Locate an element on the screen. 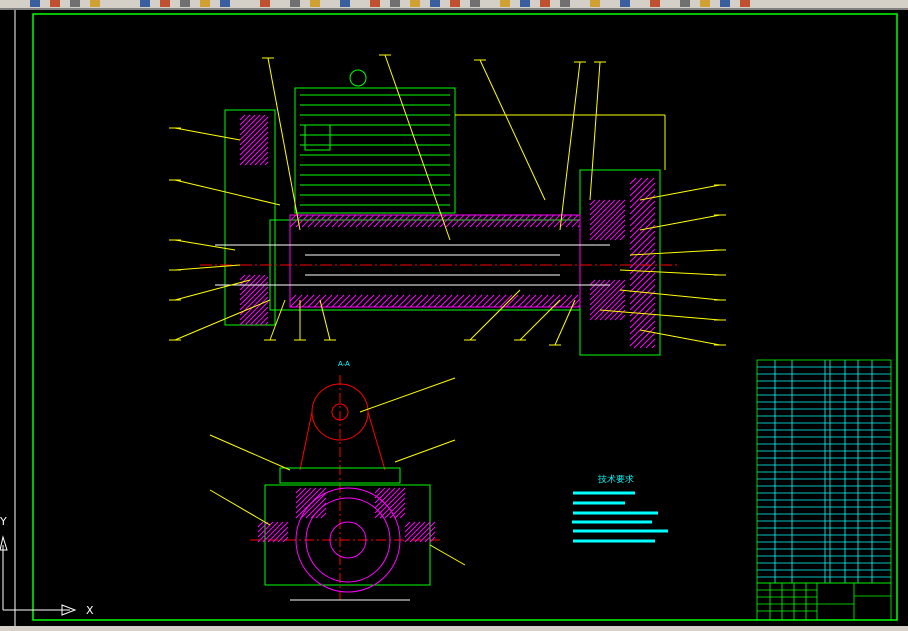 The height and width of the screenshot is (631, 908). x-axis-label: X is located at coordinates (90, 610).